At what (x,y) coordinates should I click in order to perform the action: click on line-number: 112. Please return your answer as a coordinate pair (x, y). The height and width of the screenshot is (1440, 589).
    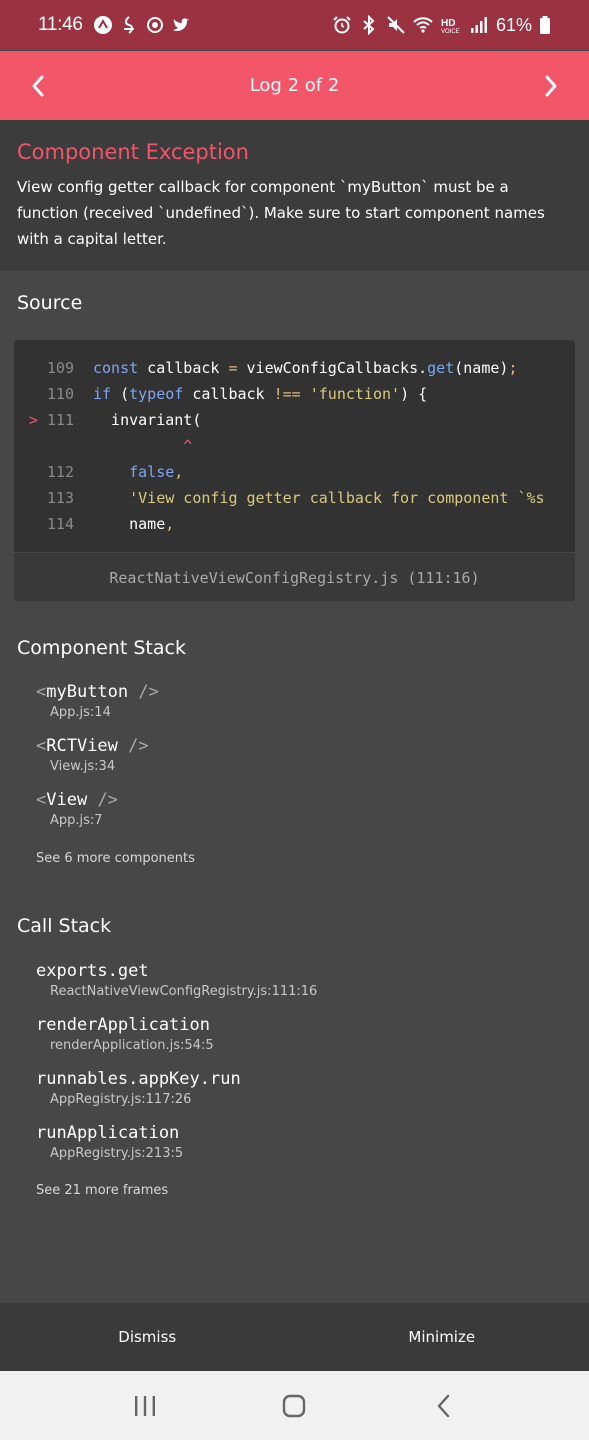
    Looking at the image, I should click on (60, 472).